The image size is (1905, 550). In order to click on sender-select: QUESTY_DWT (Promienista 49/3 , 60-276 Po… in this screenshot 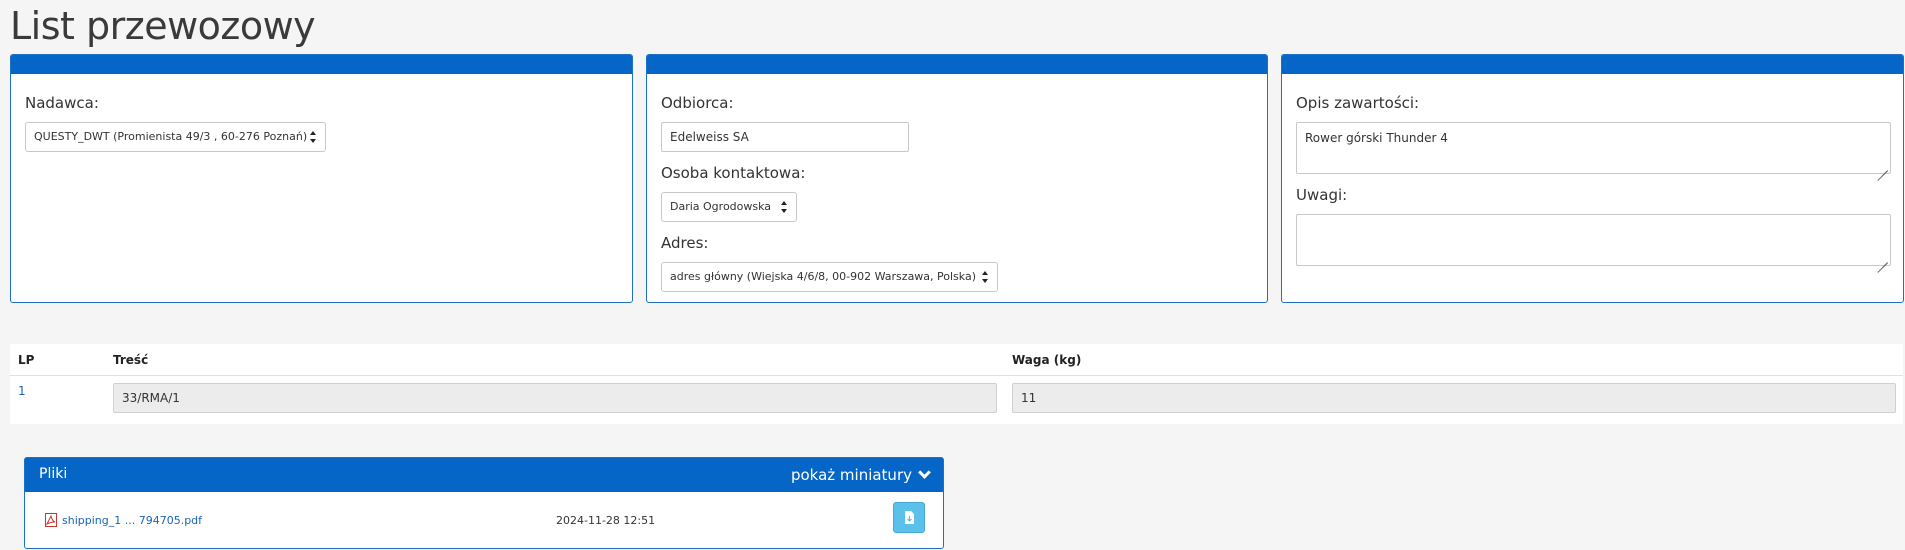, I will do `click(175, 137)`.